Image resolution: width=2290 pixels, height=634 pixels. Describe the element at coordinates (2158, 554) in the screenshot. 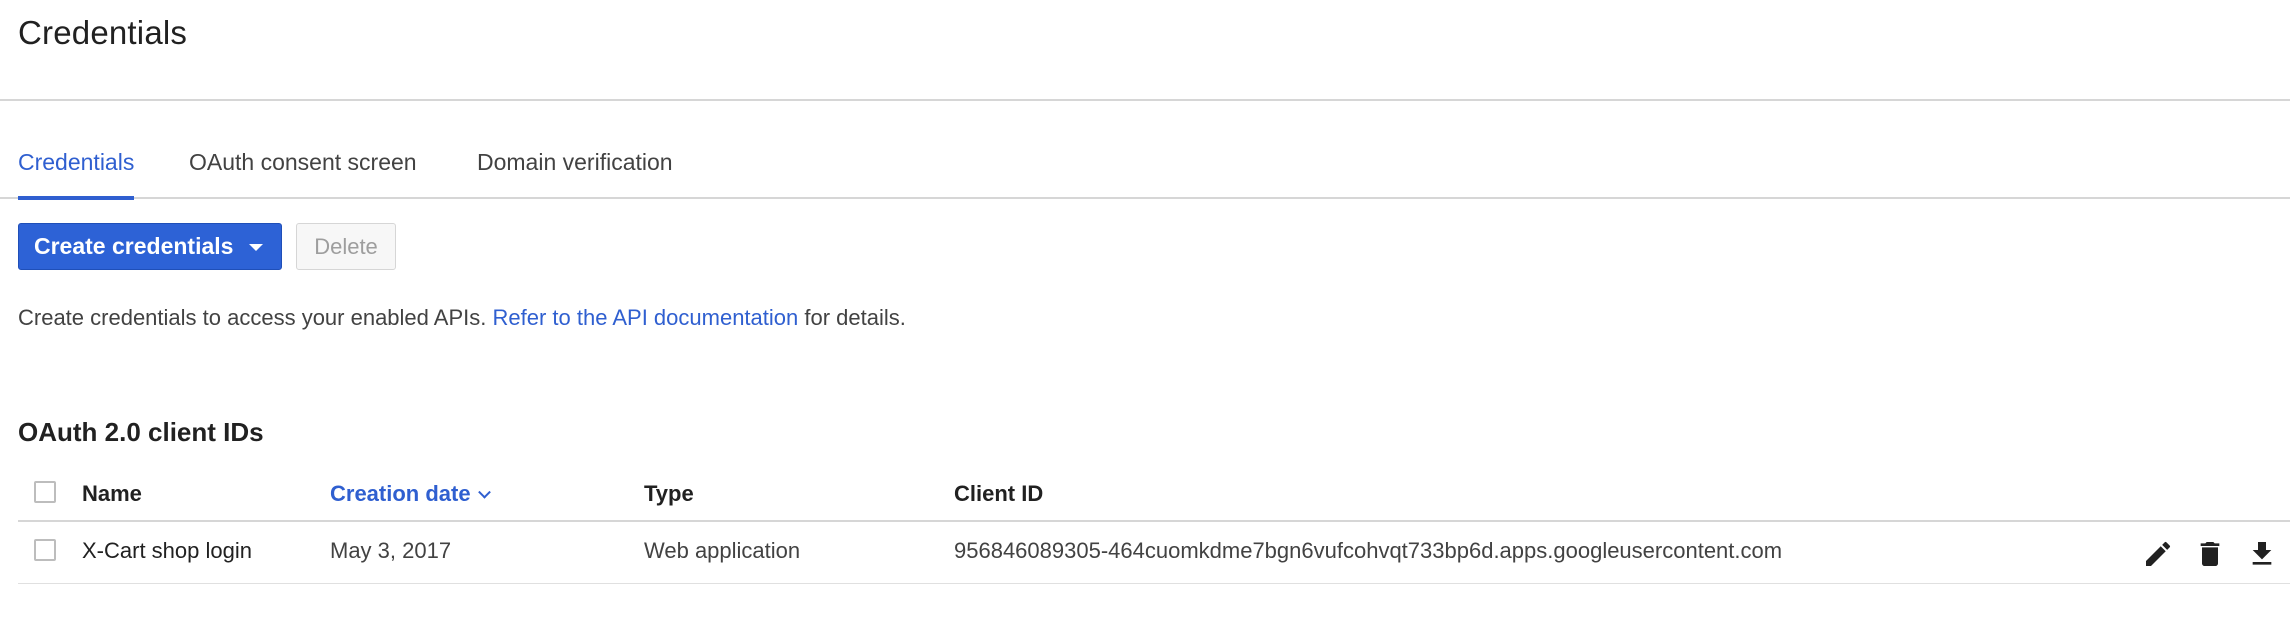

I see `pencil-icon` at that location.